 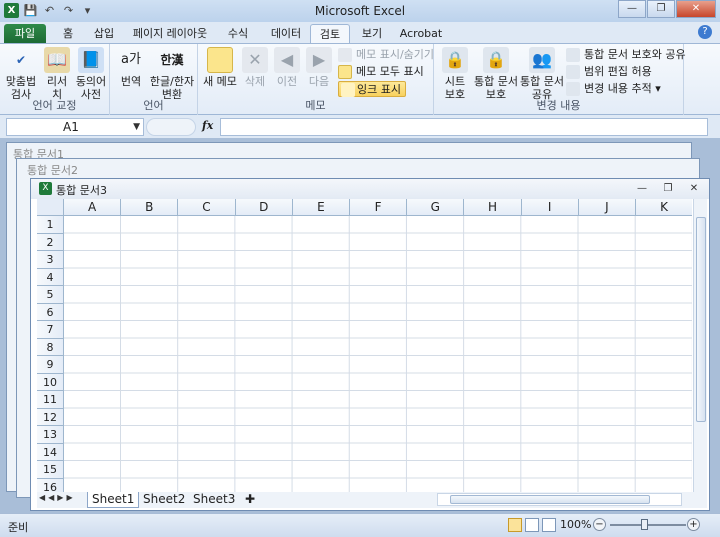 What do you see at coordinates (658, 88) in the screenshot?
I see `chevron-down-icon: ▾` at bounding box center [658, 88].